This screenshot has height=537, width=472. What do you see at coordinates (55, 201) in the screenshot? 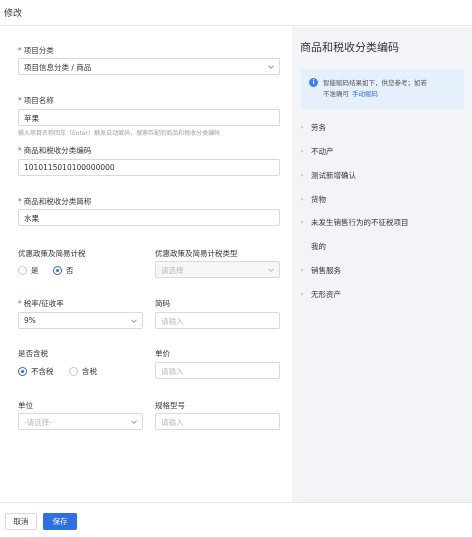
I see `tax-short-name-label: * 商品和税收分类简称` at bounding box center [55, 201].